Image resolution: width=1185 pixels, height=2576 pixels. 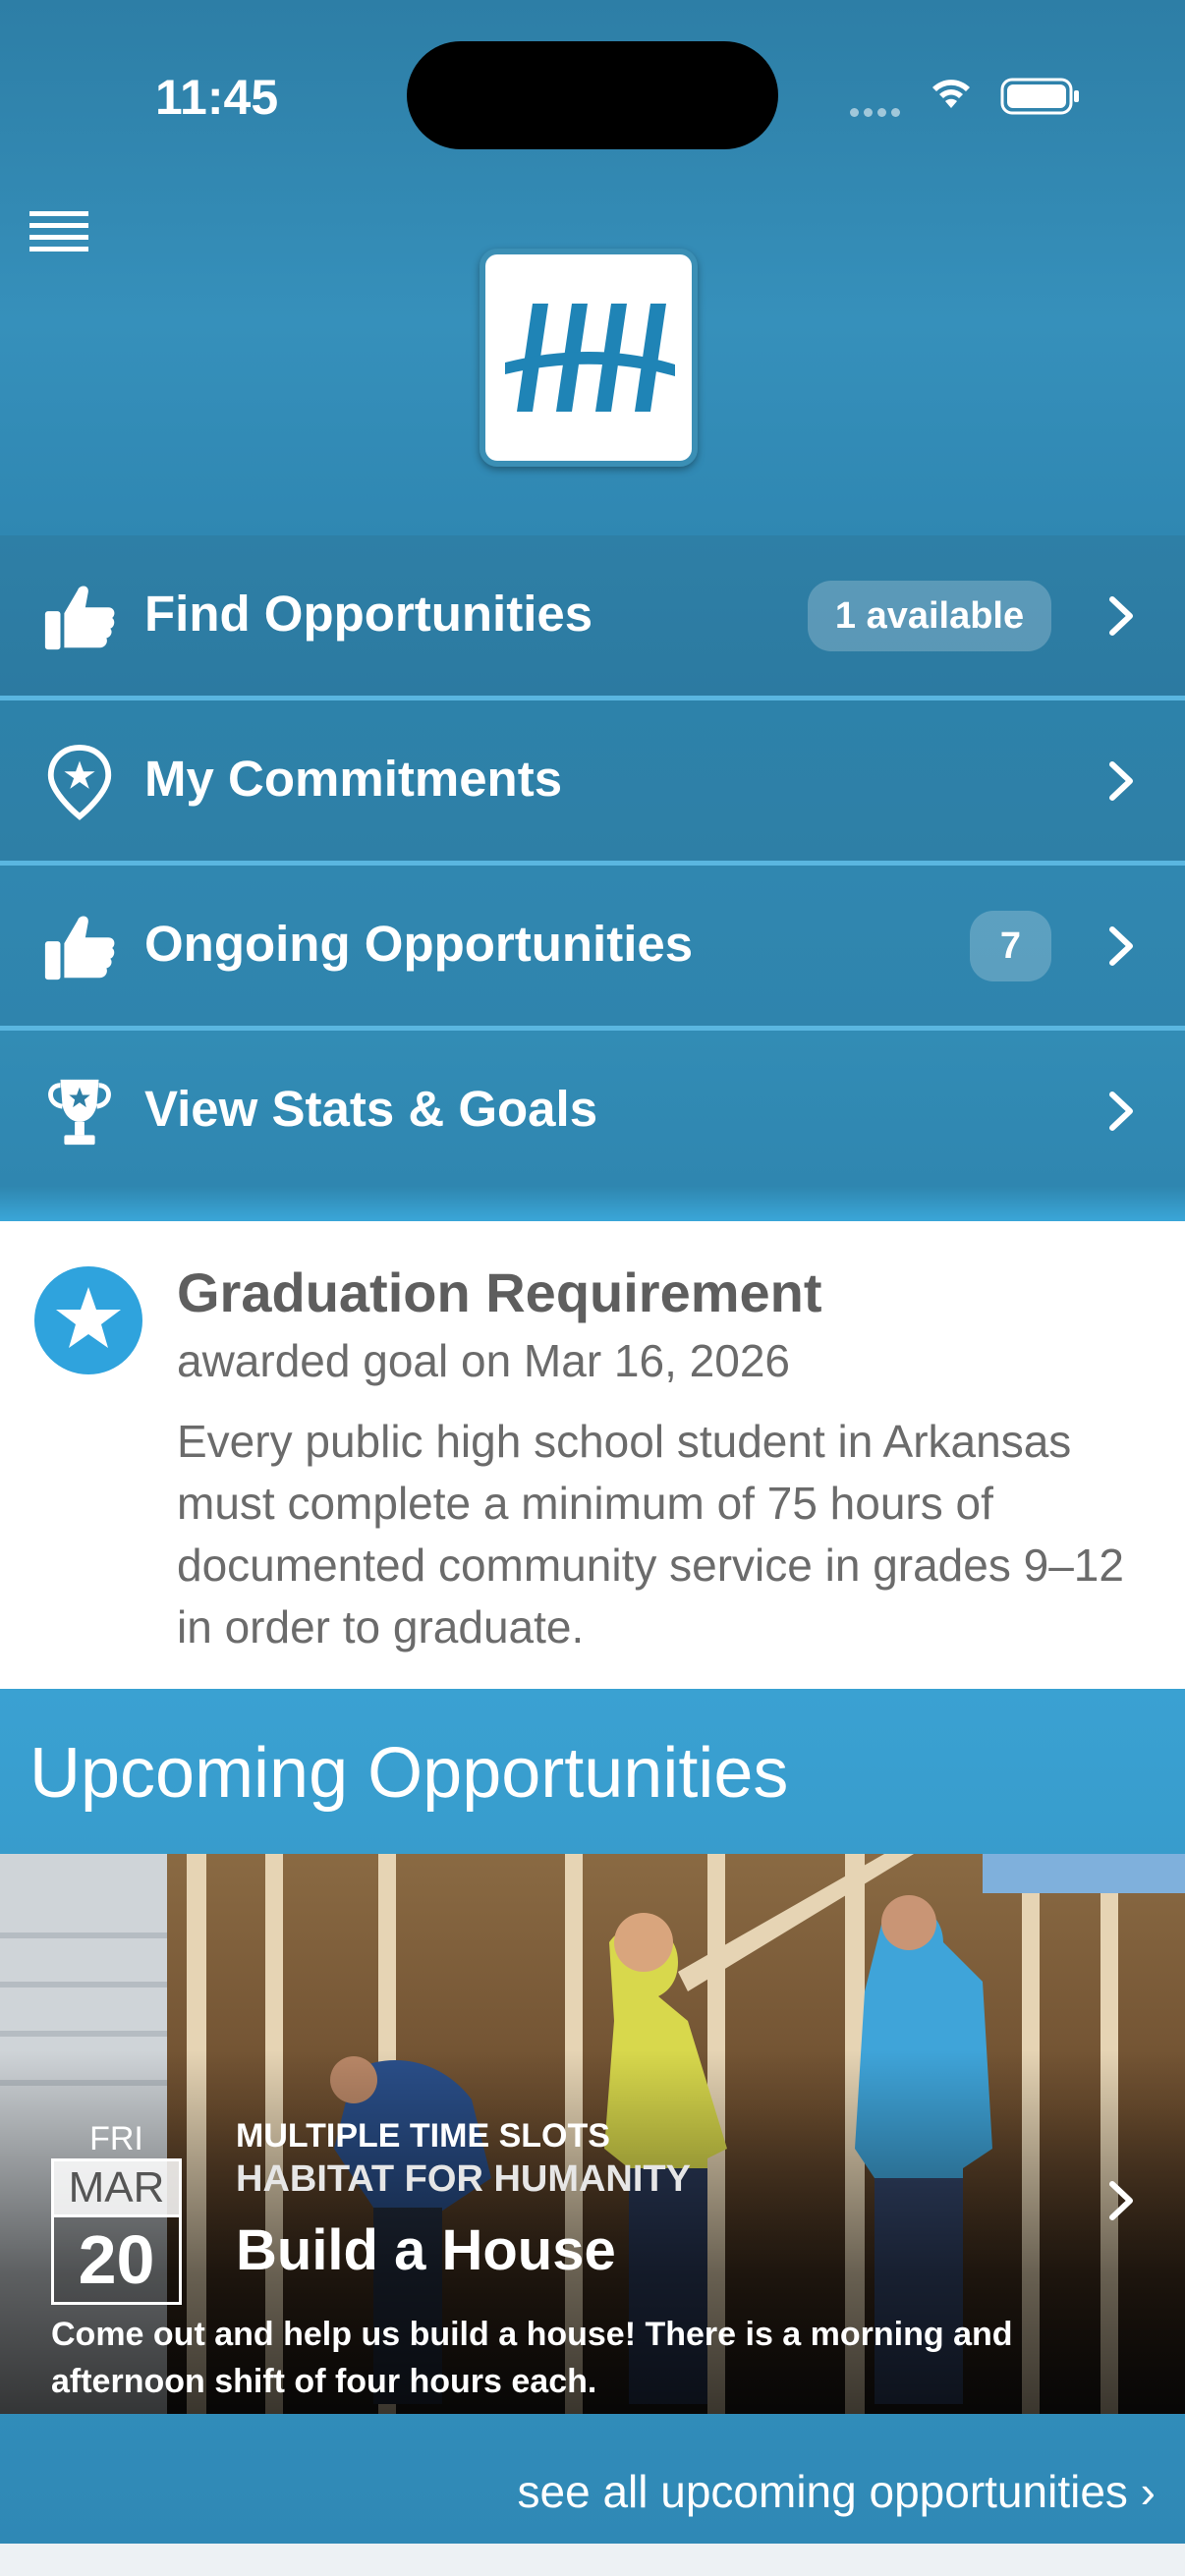 What do you see at coordinates (589, 358) in the screenshot?
I see `app-logo` at bounding box center [589, 358].